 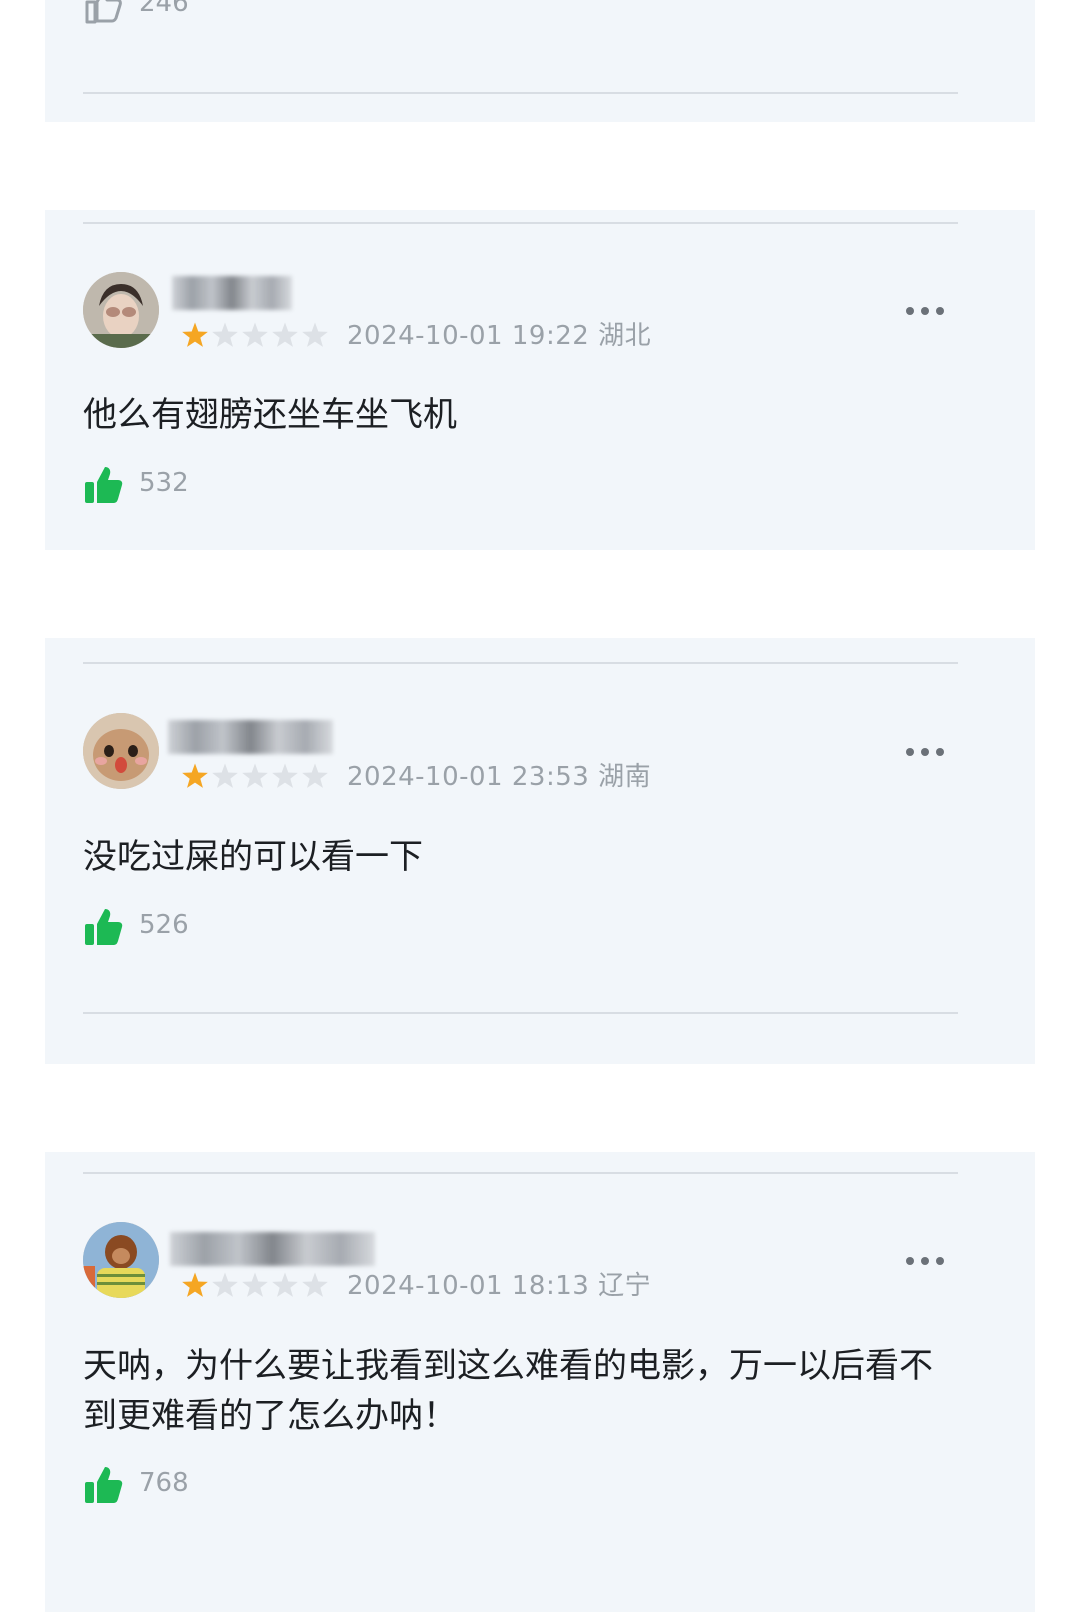 I want to click on like-button: 532, so click(x=153, y=484).